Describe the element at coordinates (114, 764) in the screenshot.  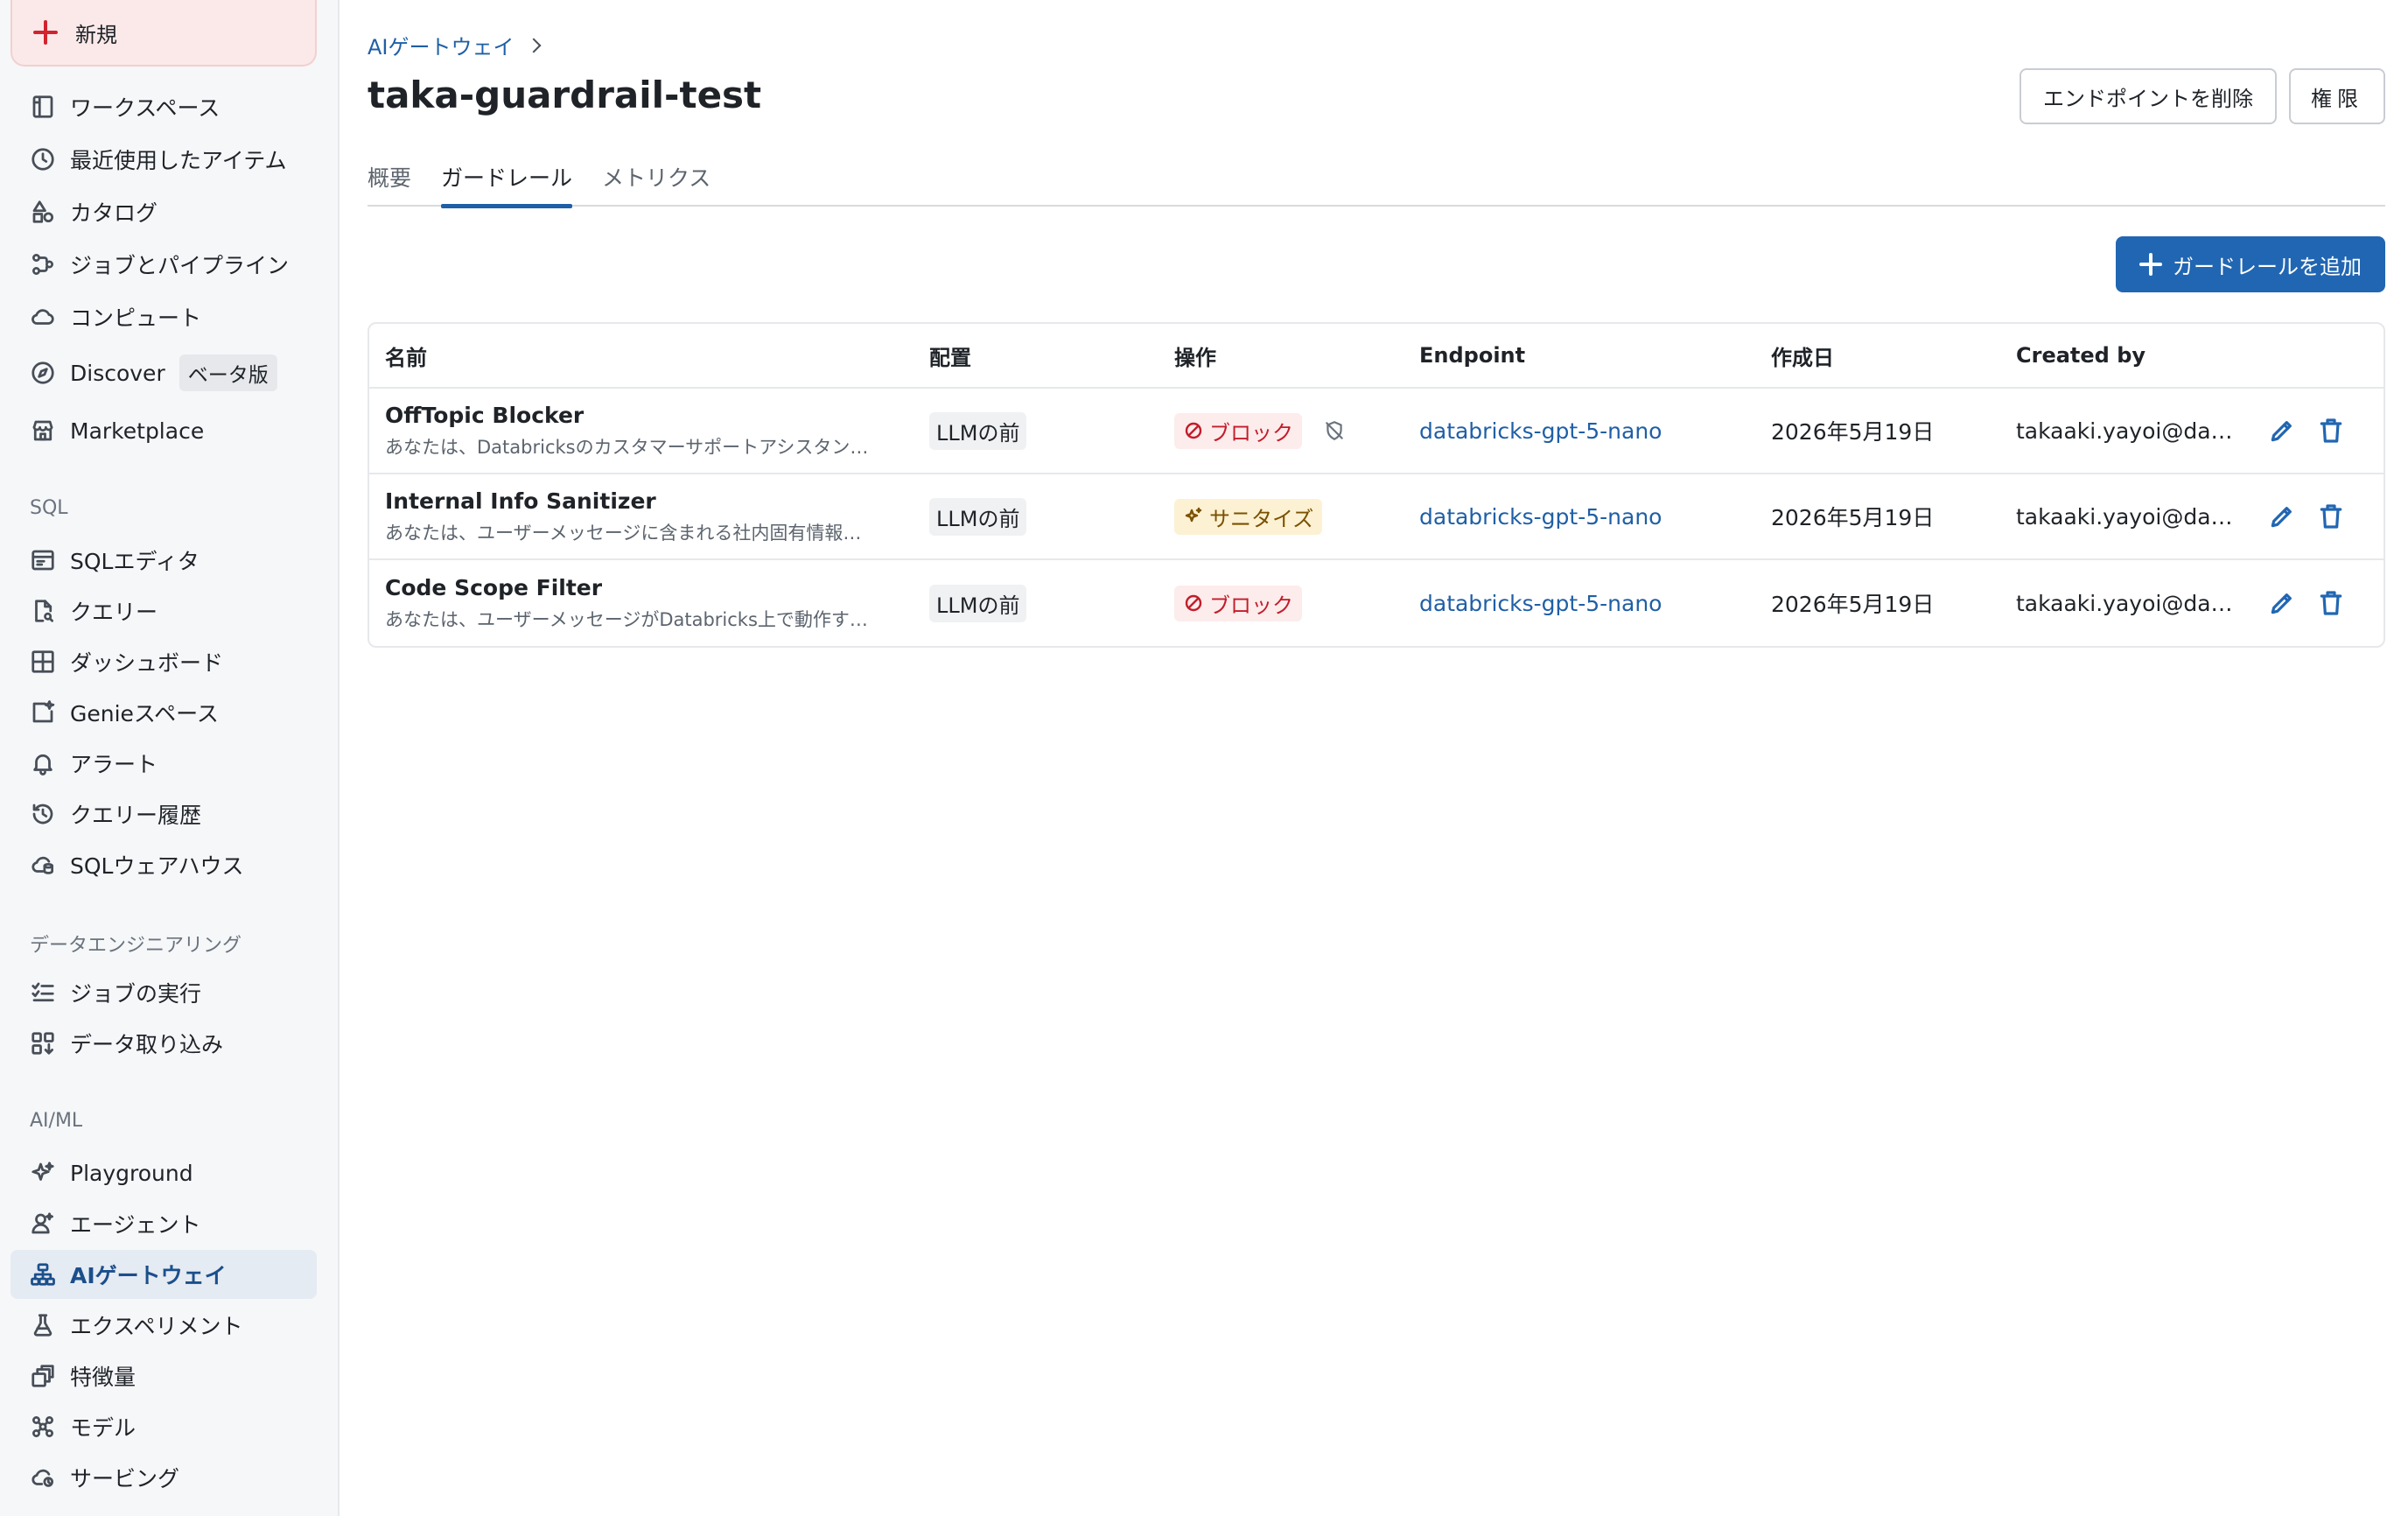
I see `sidebar-item-label: アラート` at that location.